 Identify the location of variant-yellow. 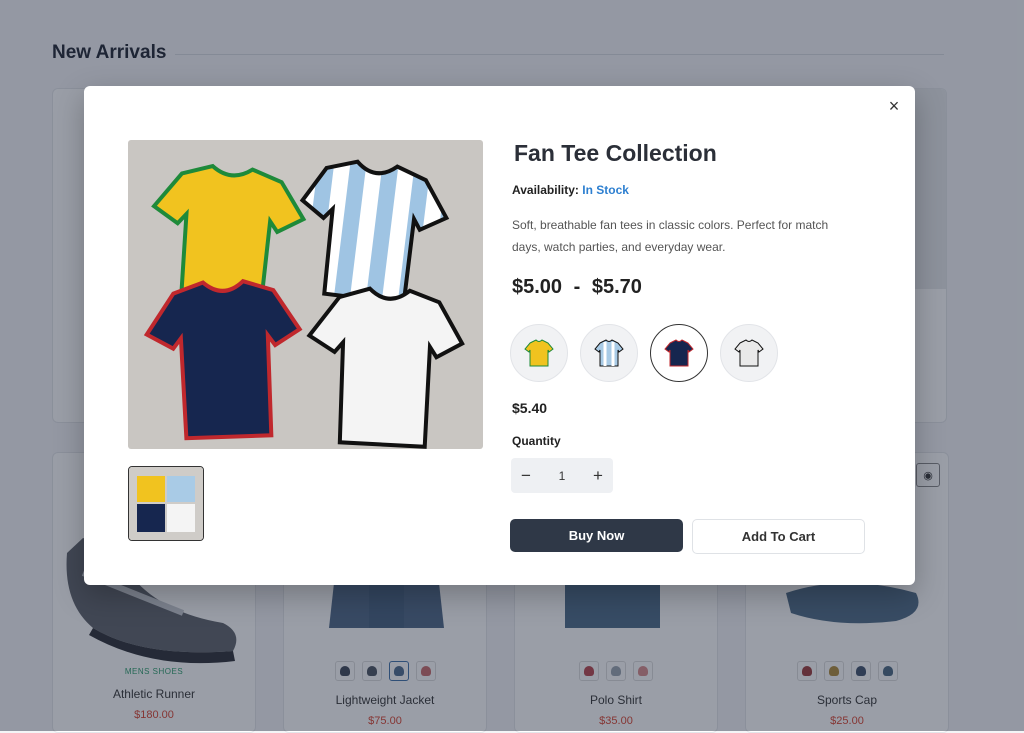
(539, 353).